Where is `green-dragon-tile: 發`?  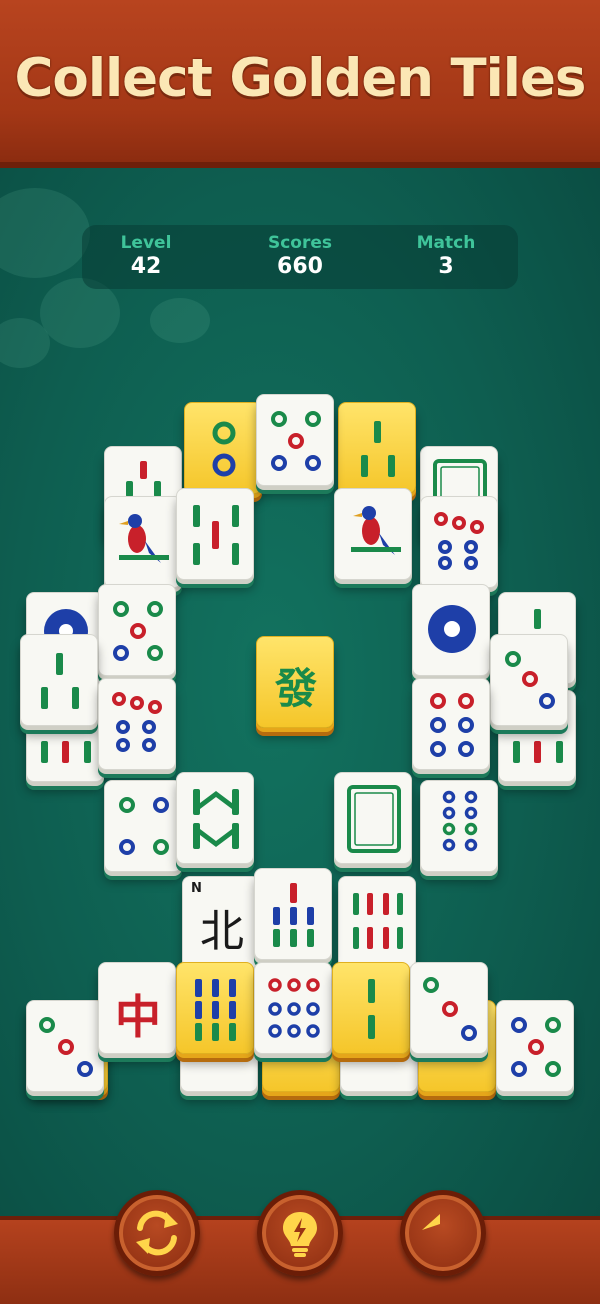
green-dragon-tile: 發 is located at coordinates (295, 682).